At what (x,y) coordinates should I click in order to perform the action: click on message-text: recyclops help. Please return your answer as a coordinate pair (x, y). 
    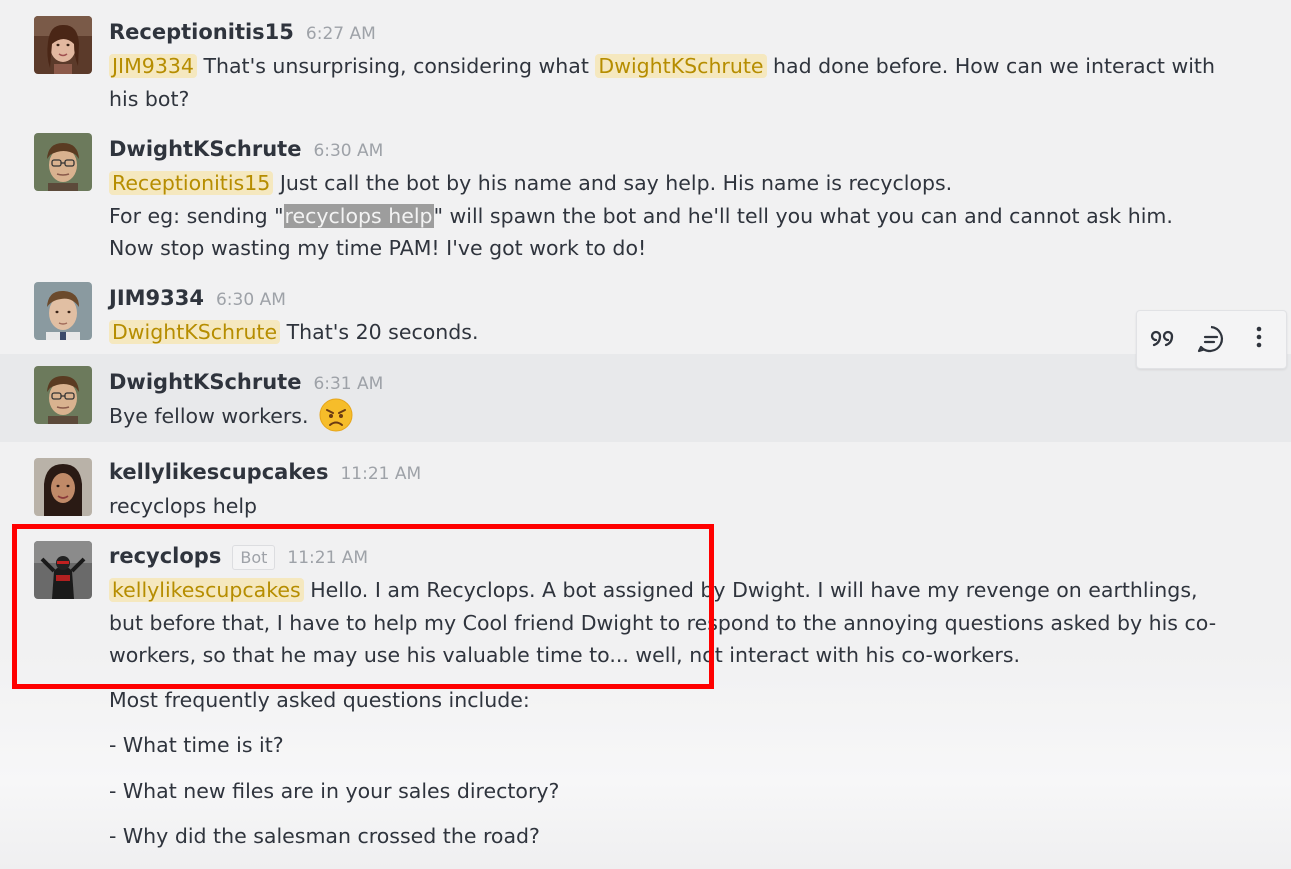
    Looking at the image, I should click on (183, 506).